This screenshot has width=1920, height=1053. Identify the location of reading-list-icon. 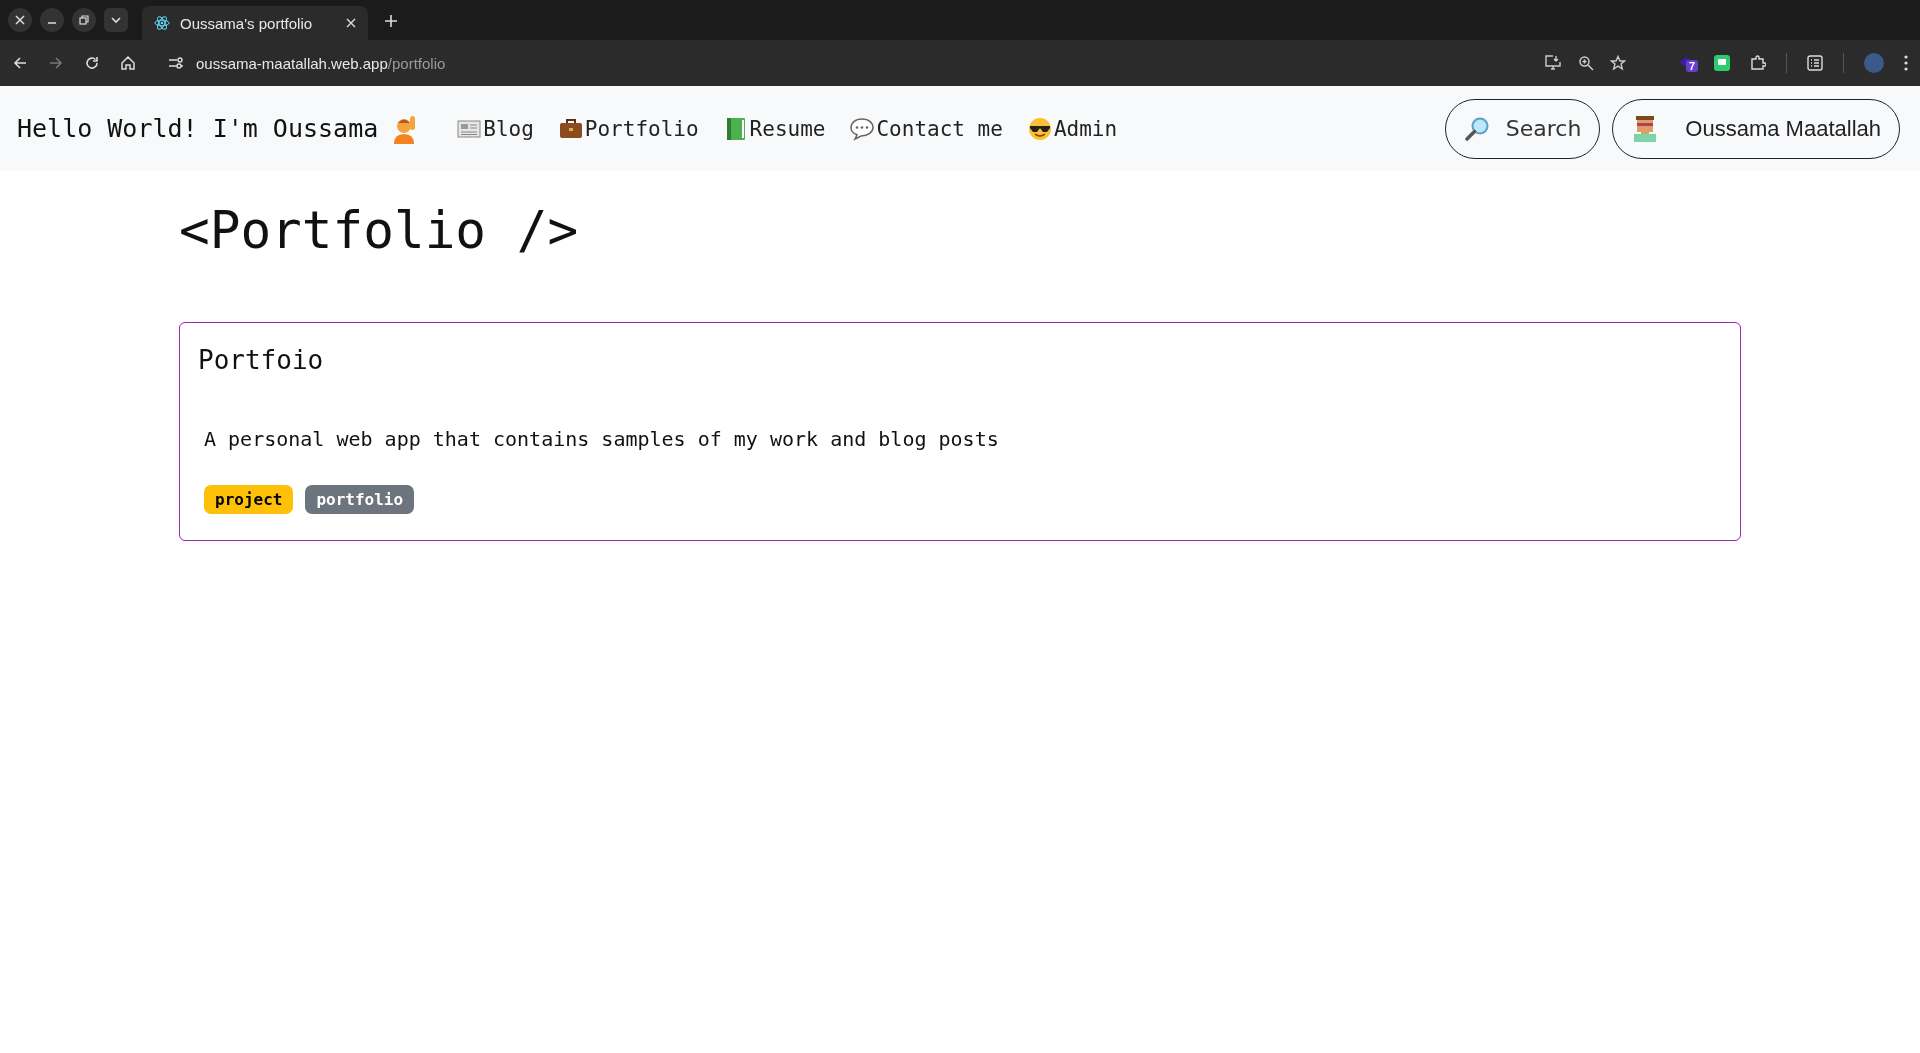
(1815, 63).